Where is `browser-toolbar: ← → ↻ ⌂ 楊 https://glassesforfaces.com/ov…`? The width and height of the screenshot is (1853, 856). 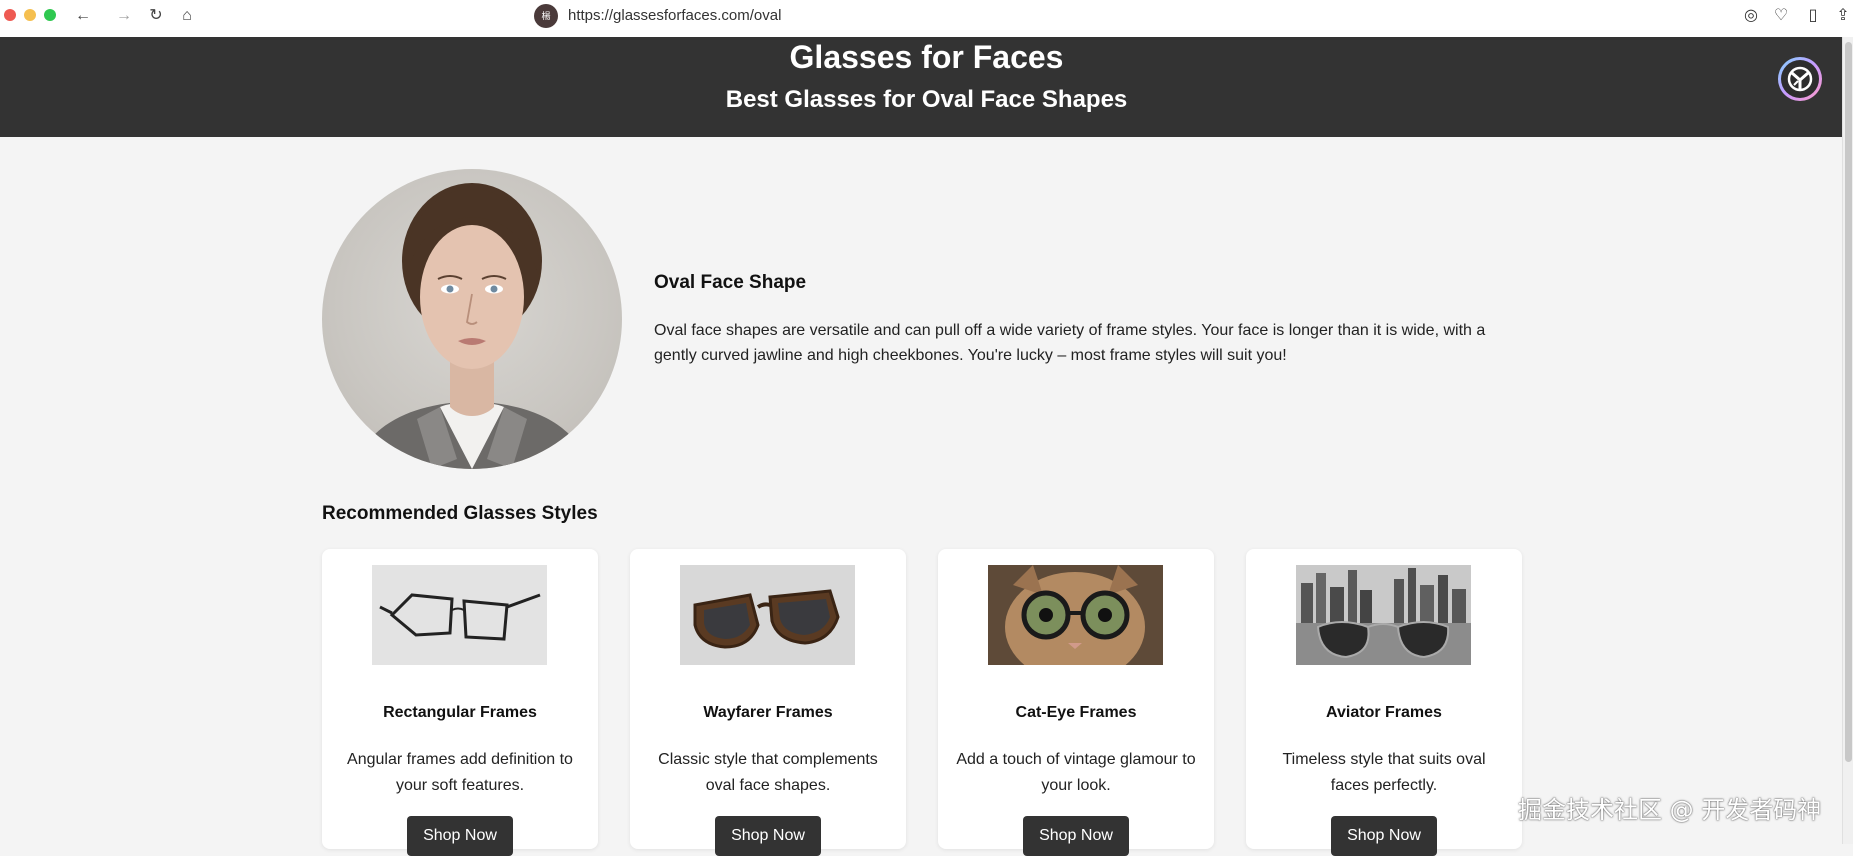 browser-toolbar: ← → ↻ ⌂ 楊 https://glassesforfaces.com/ov… is located at coordinates (926, 19).